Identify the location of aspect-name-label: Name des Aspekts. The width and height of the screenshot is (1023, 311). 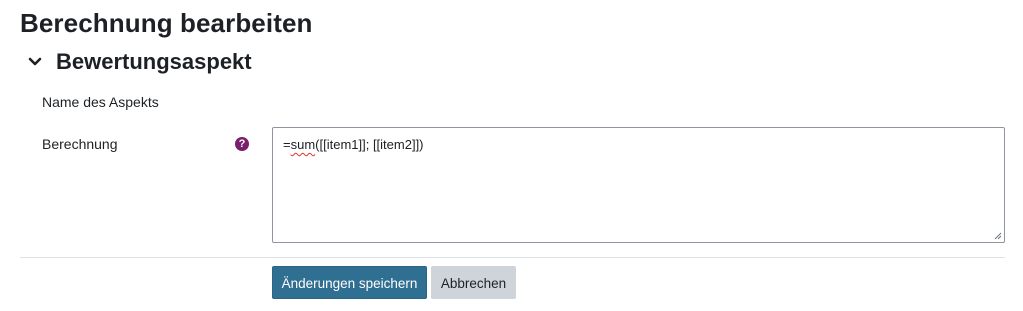
(100, 102).